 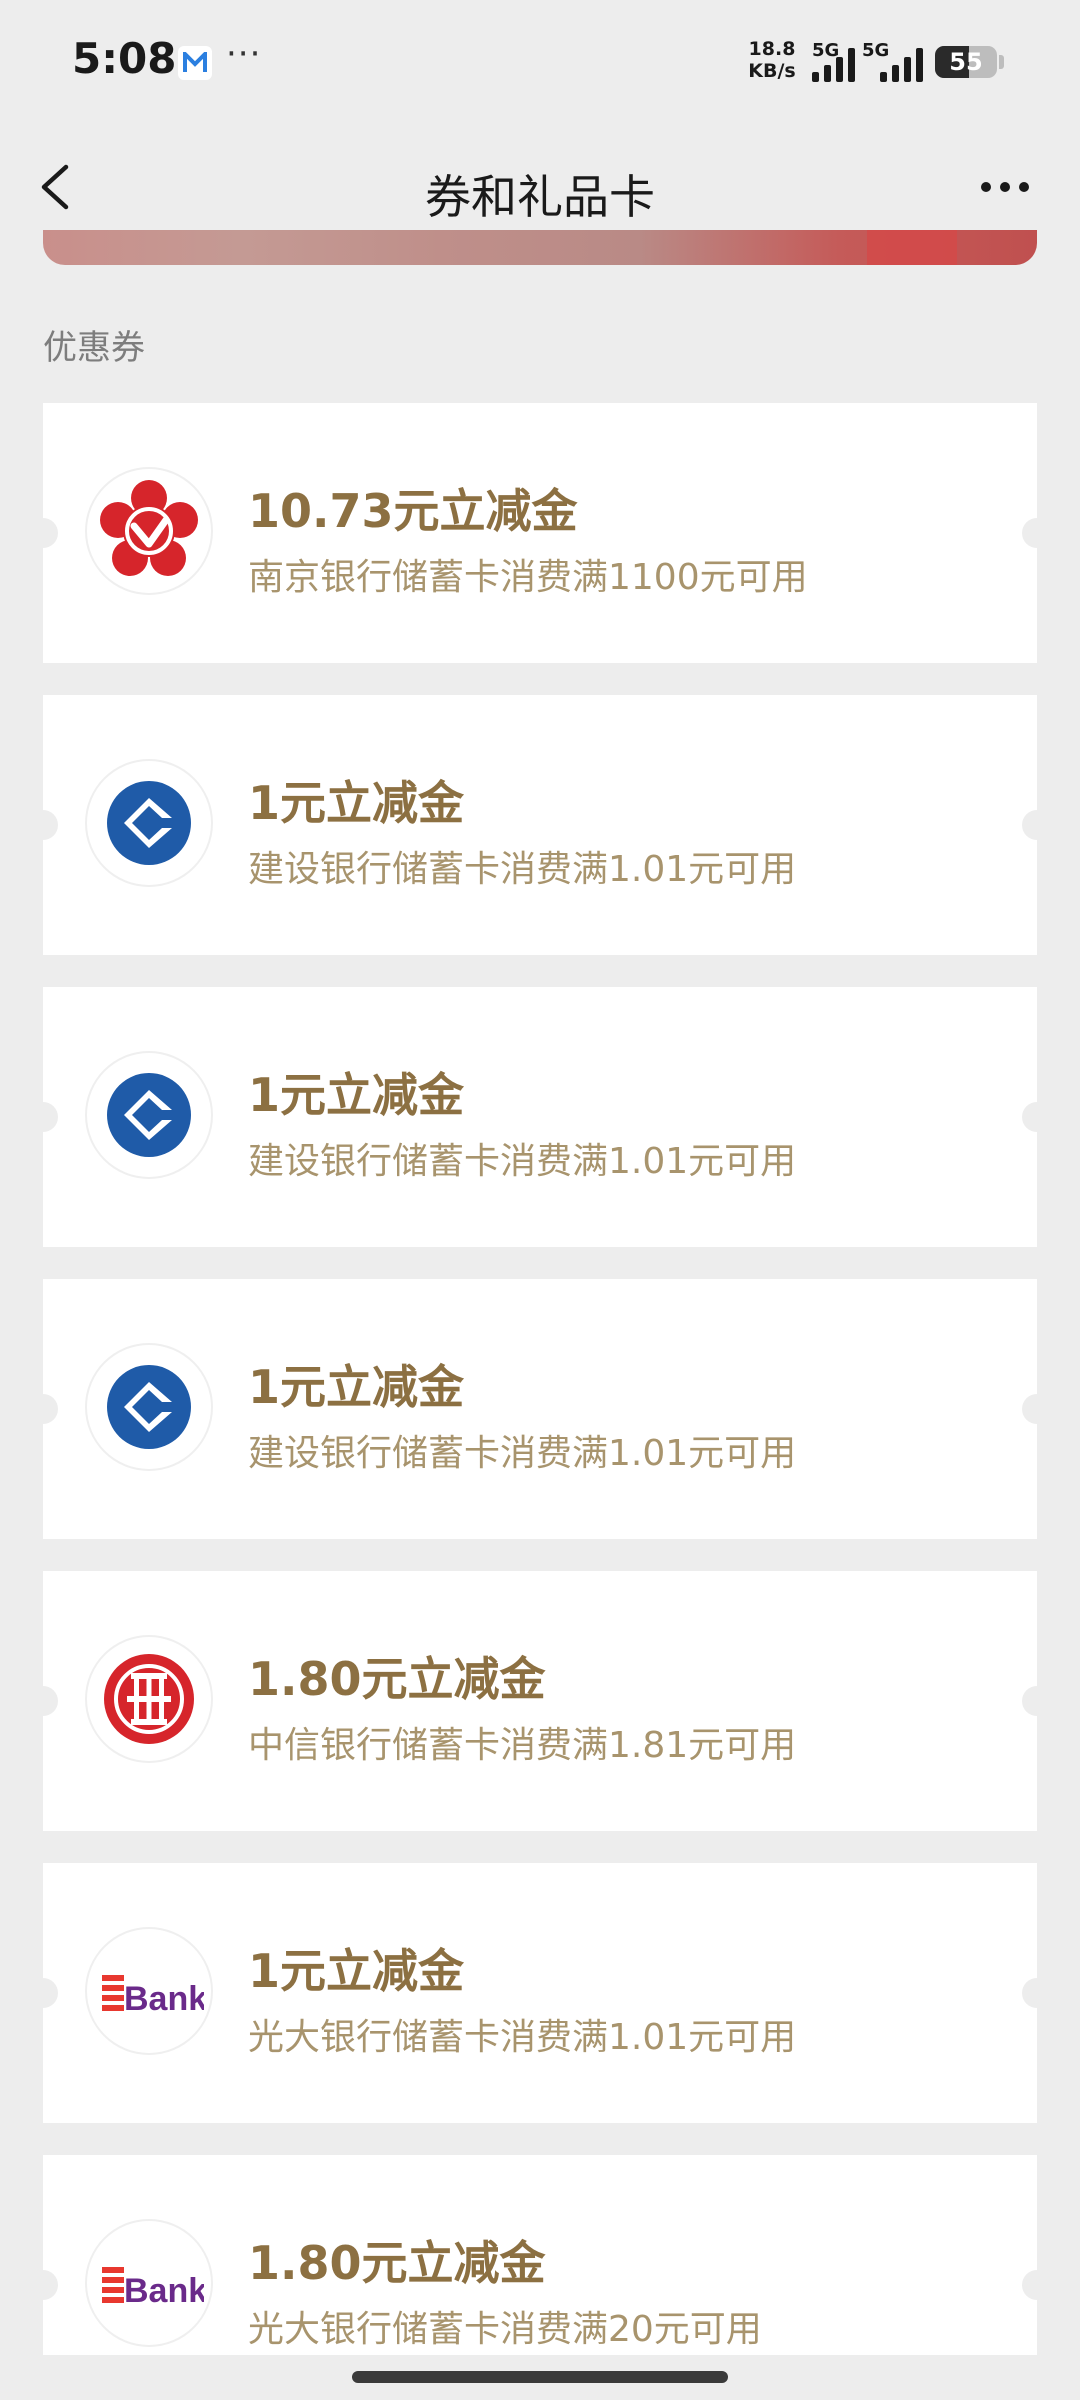 I want to click on battery-icon: 55, so click(x=966, y=62).